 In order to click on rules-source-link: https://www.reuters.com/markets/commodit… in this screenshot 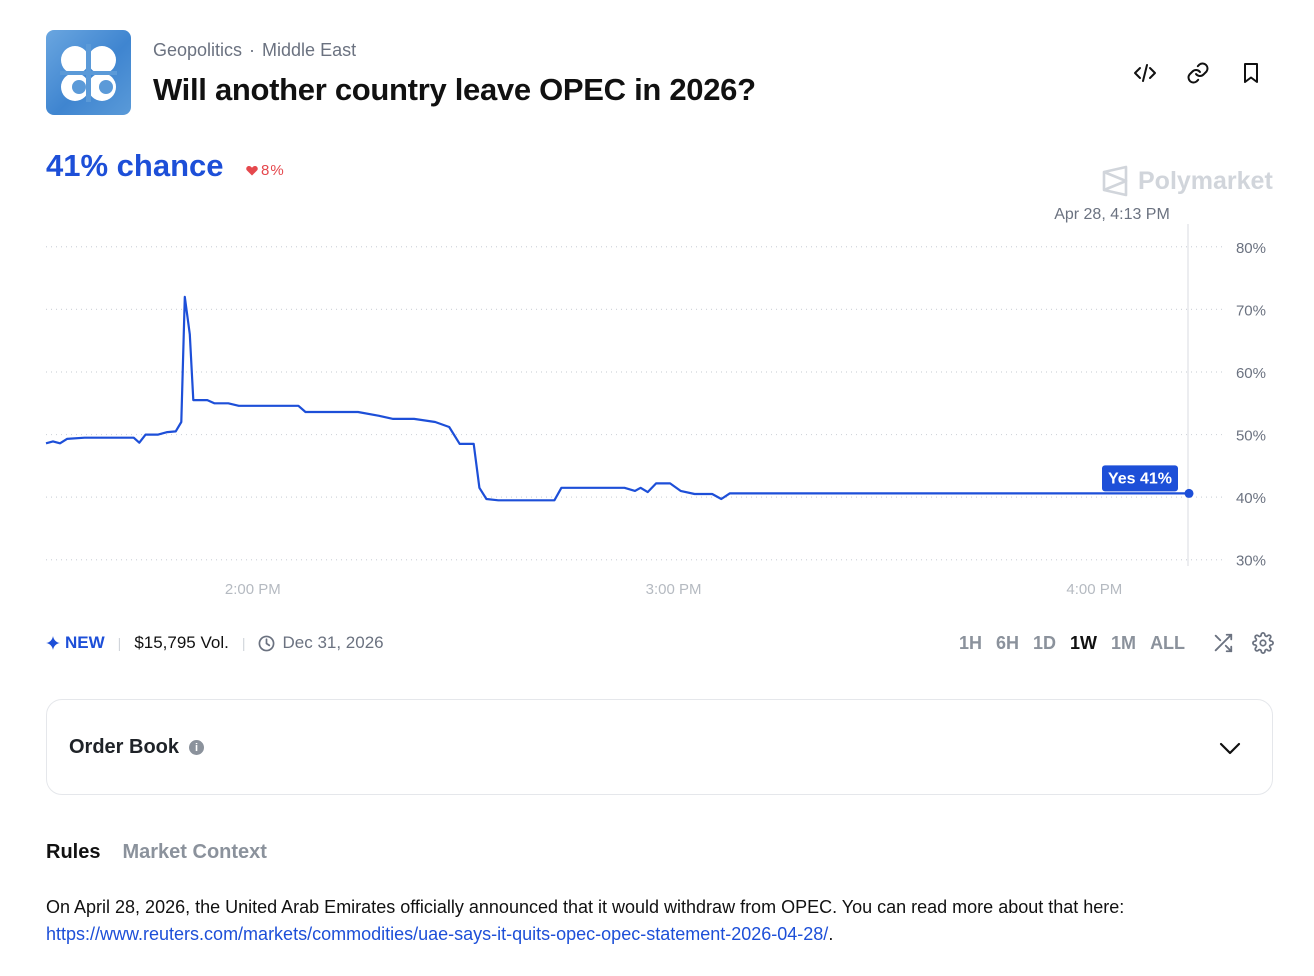, I will do `click(437, 934)`.